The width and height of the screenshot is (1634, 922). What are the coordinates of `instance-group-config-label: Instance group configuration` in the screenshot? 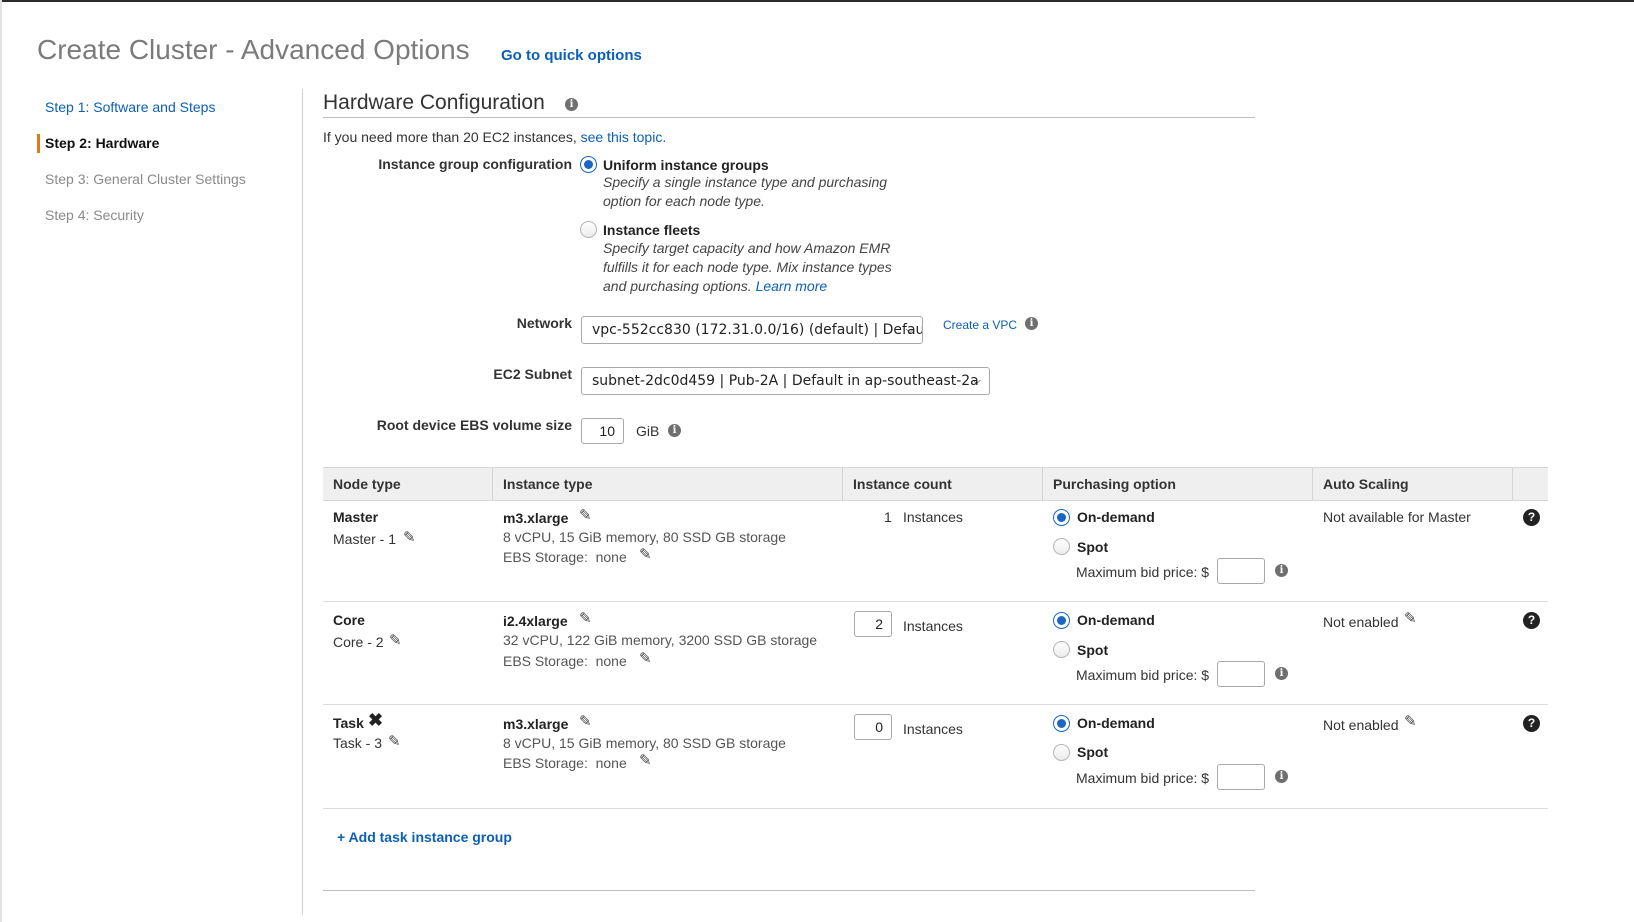 It's located at (475, 164).